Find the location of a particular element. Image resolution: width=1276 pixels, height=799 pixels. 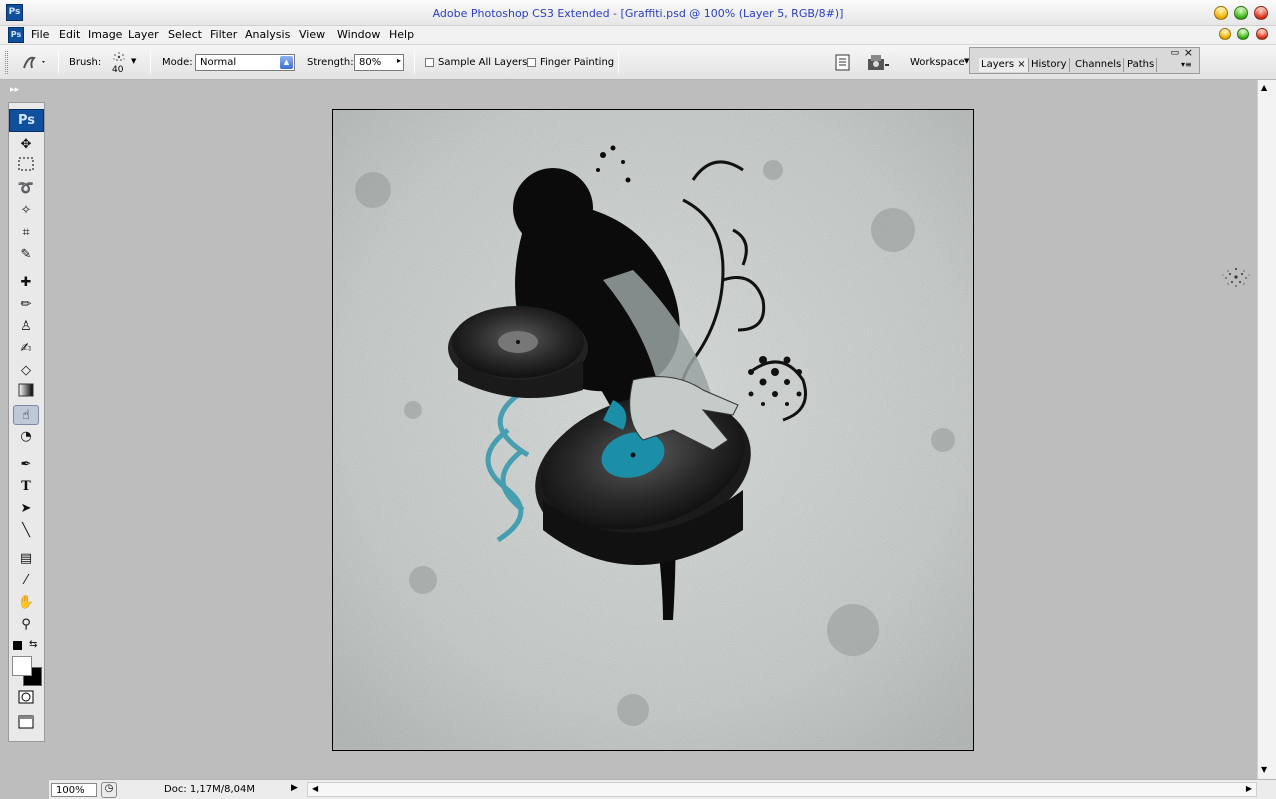

pen-tool: ✒ is located at coordinates (26, 465).